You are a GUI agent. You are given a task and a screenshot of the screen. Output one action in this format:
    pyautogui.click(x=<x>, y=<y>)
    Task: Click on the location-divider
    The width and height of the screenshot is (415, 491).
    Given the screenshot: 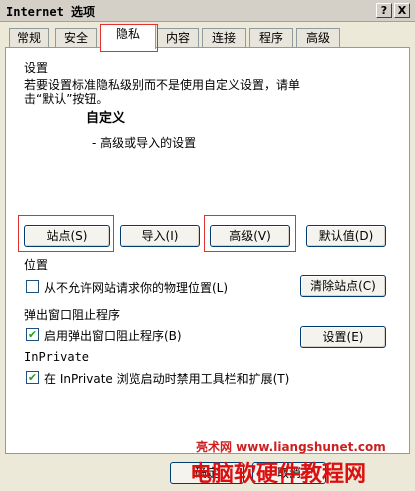 What is the action you would take?
    pyautogui.click(x=214, y=263)
    